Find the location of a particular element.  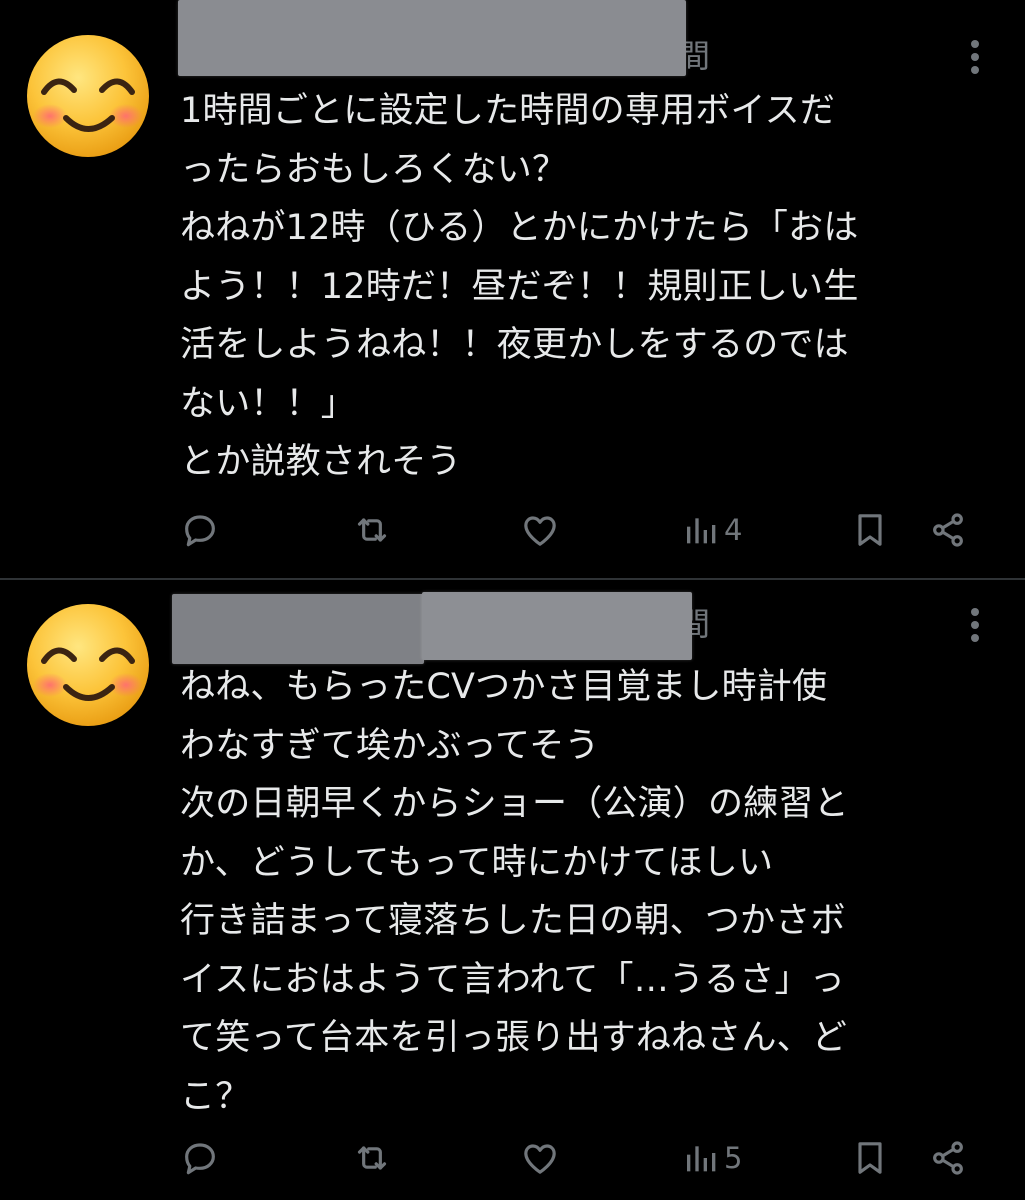

views-count: 4 is located at coordinates (733, 530).